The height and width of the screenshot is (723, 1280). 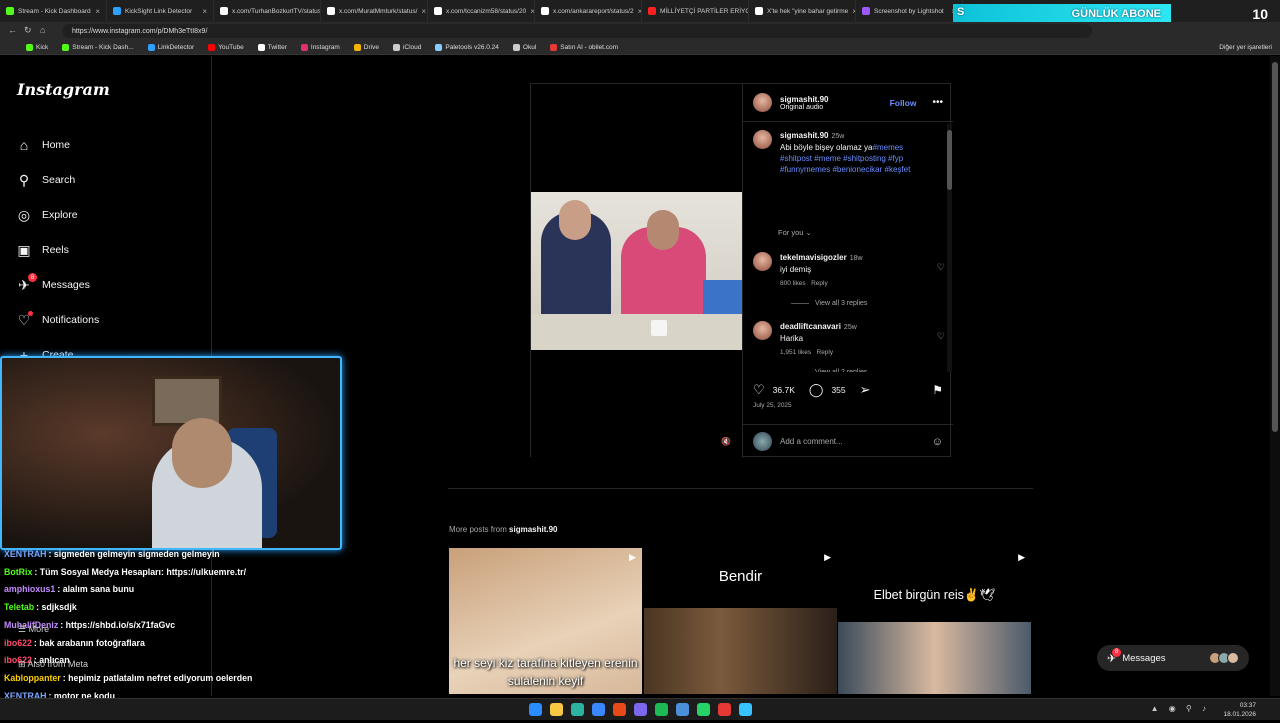 What do you see at coordinates (47, 215) in the screenshot?
I see `sidebar-item-explore: ◎ Explore` at bounding box center [47, 215].